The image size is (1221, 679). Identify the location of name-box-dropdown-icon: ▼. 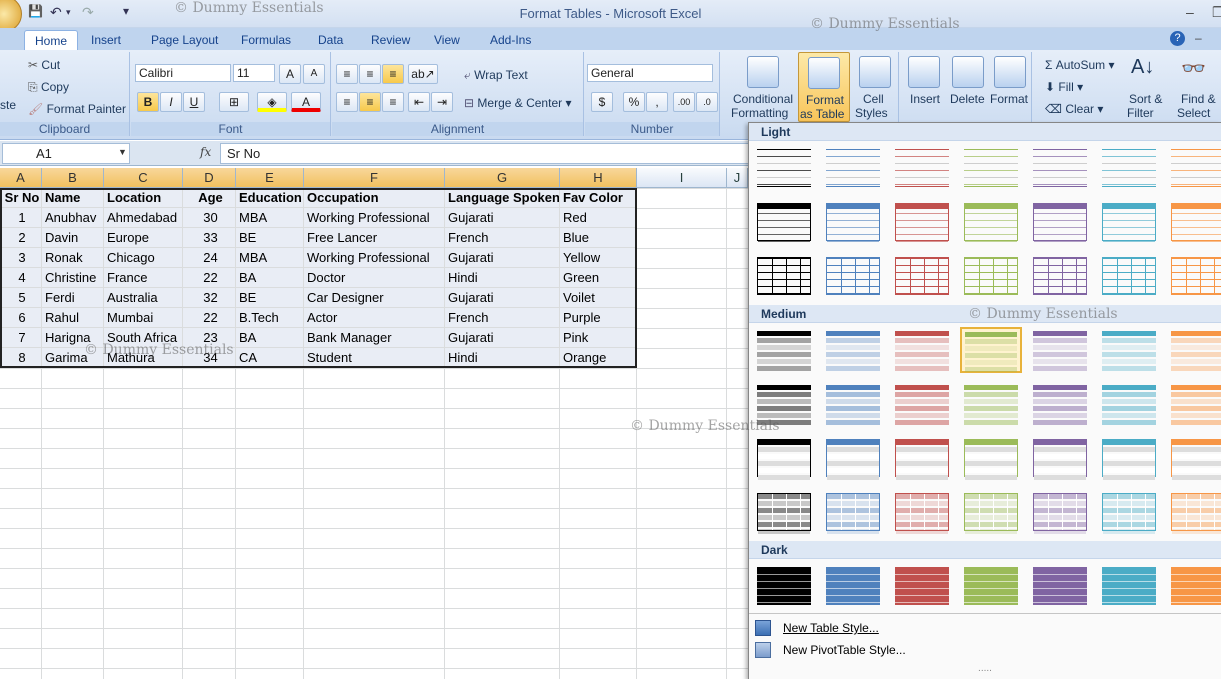
(122, 152).